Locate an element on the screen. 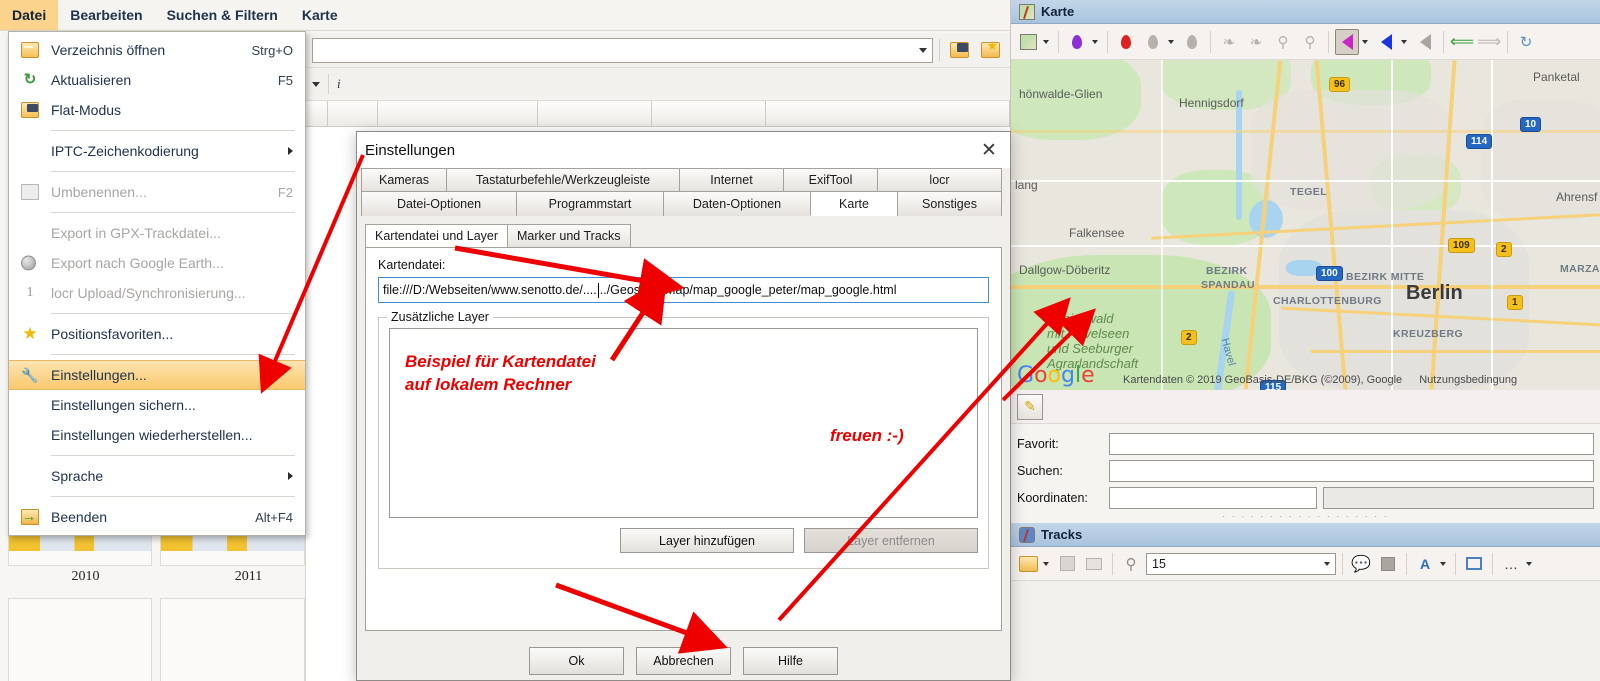 The width and height of the screenshot is (1600, 681). back-button: ⟸ is located at coordinates (1462, 42).